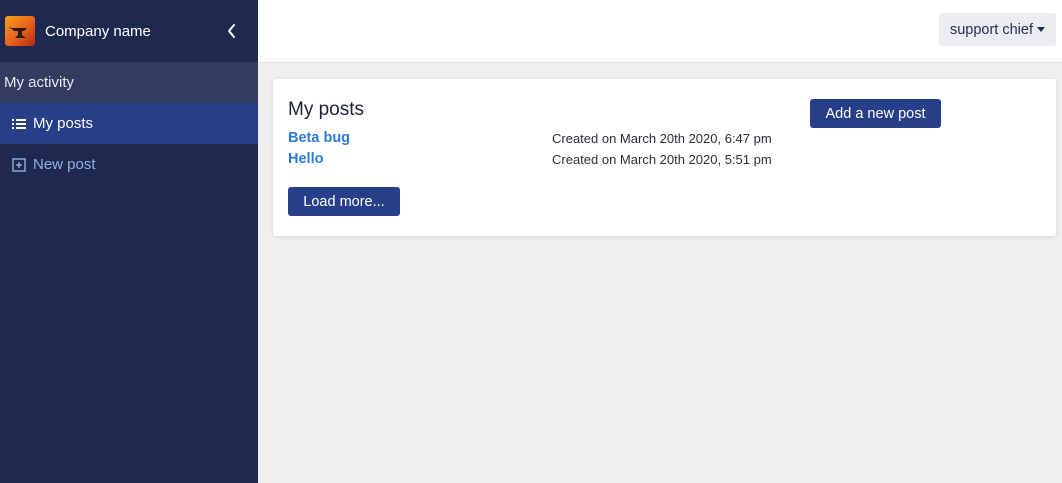  What do you see at coordinates (232, 31) in the screenshot?
I see `chevron-left-icon` at bounding box center [232, 31].